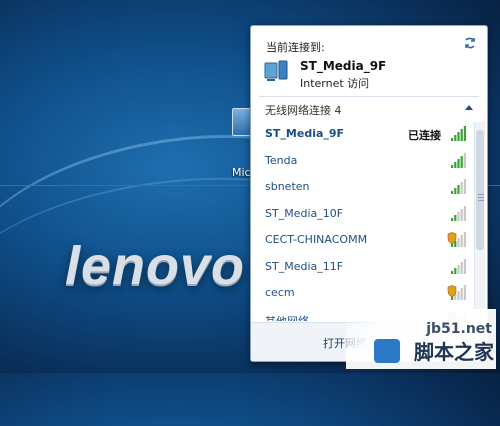 This screenshot has width=500, height=426. I want to click on wireless-section-title: 无线网络连接 4, so click(303, 110).